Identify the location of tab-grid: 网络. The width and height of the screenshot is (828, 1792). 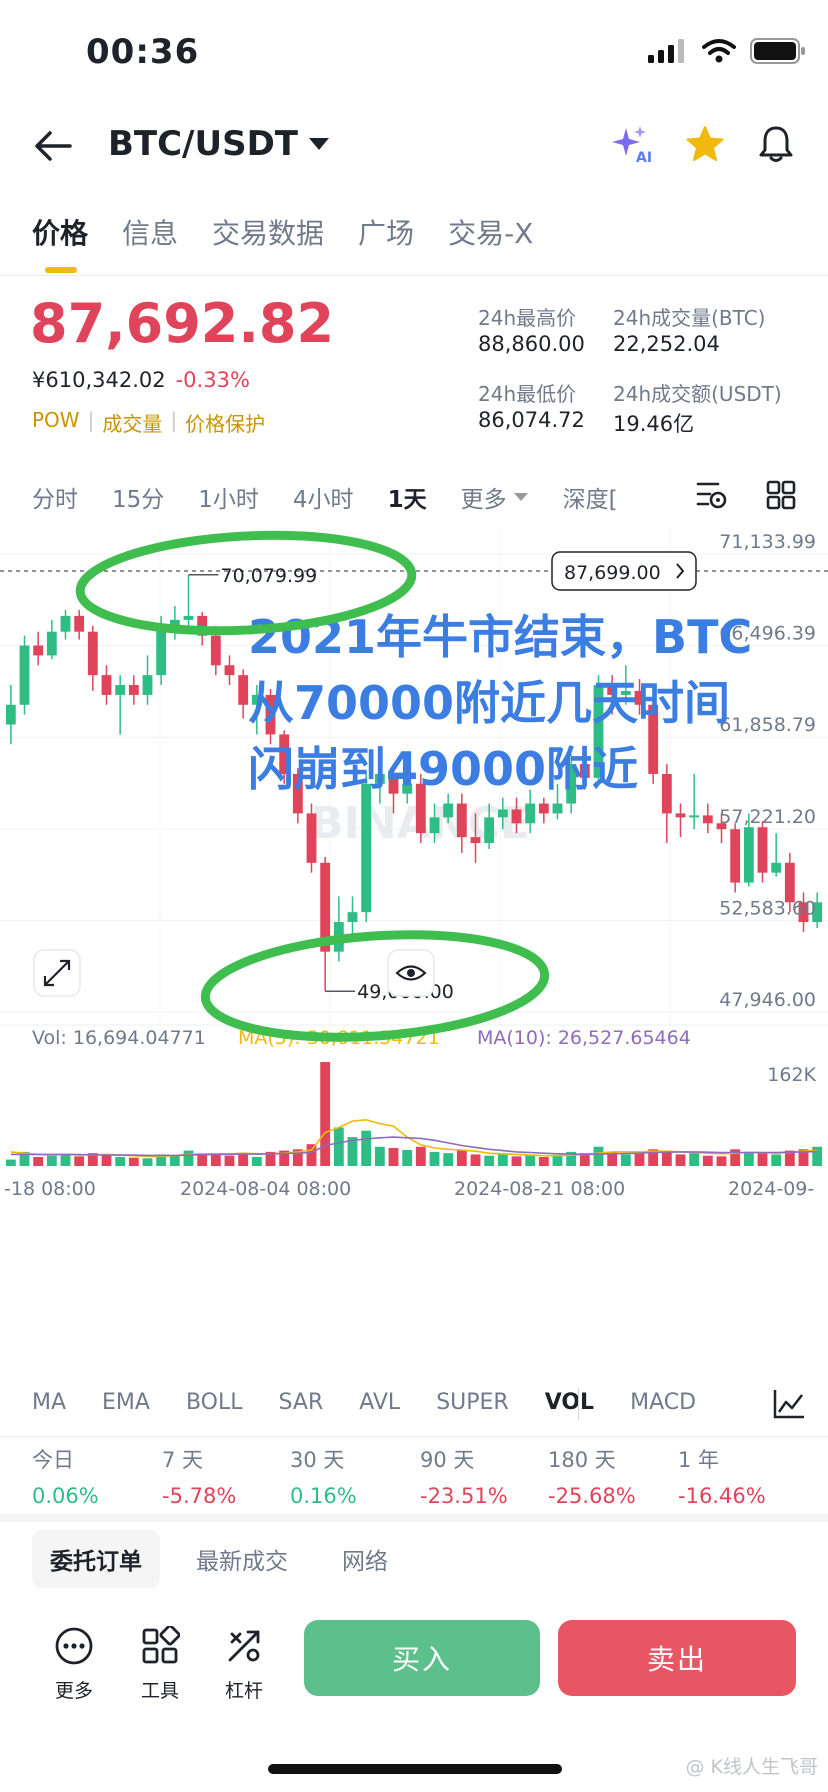
(365, 1559).